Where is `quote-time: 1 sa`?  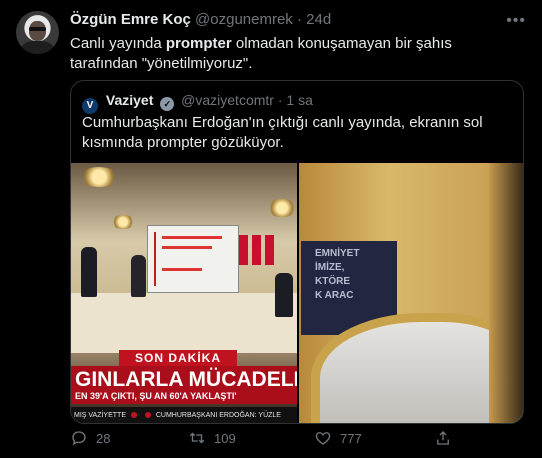
quote-time: 1 sa is located at coordinates (299, 100).